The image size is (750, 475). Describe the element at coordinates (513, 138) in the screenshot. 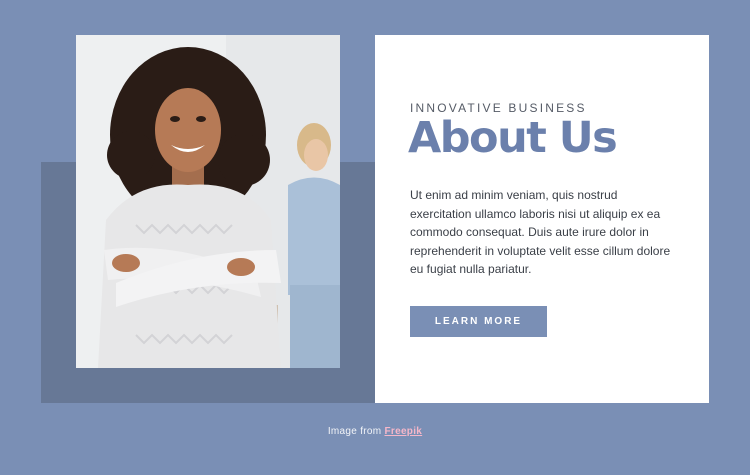

I see `section-title: About Us` at that location.